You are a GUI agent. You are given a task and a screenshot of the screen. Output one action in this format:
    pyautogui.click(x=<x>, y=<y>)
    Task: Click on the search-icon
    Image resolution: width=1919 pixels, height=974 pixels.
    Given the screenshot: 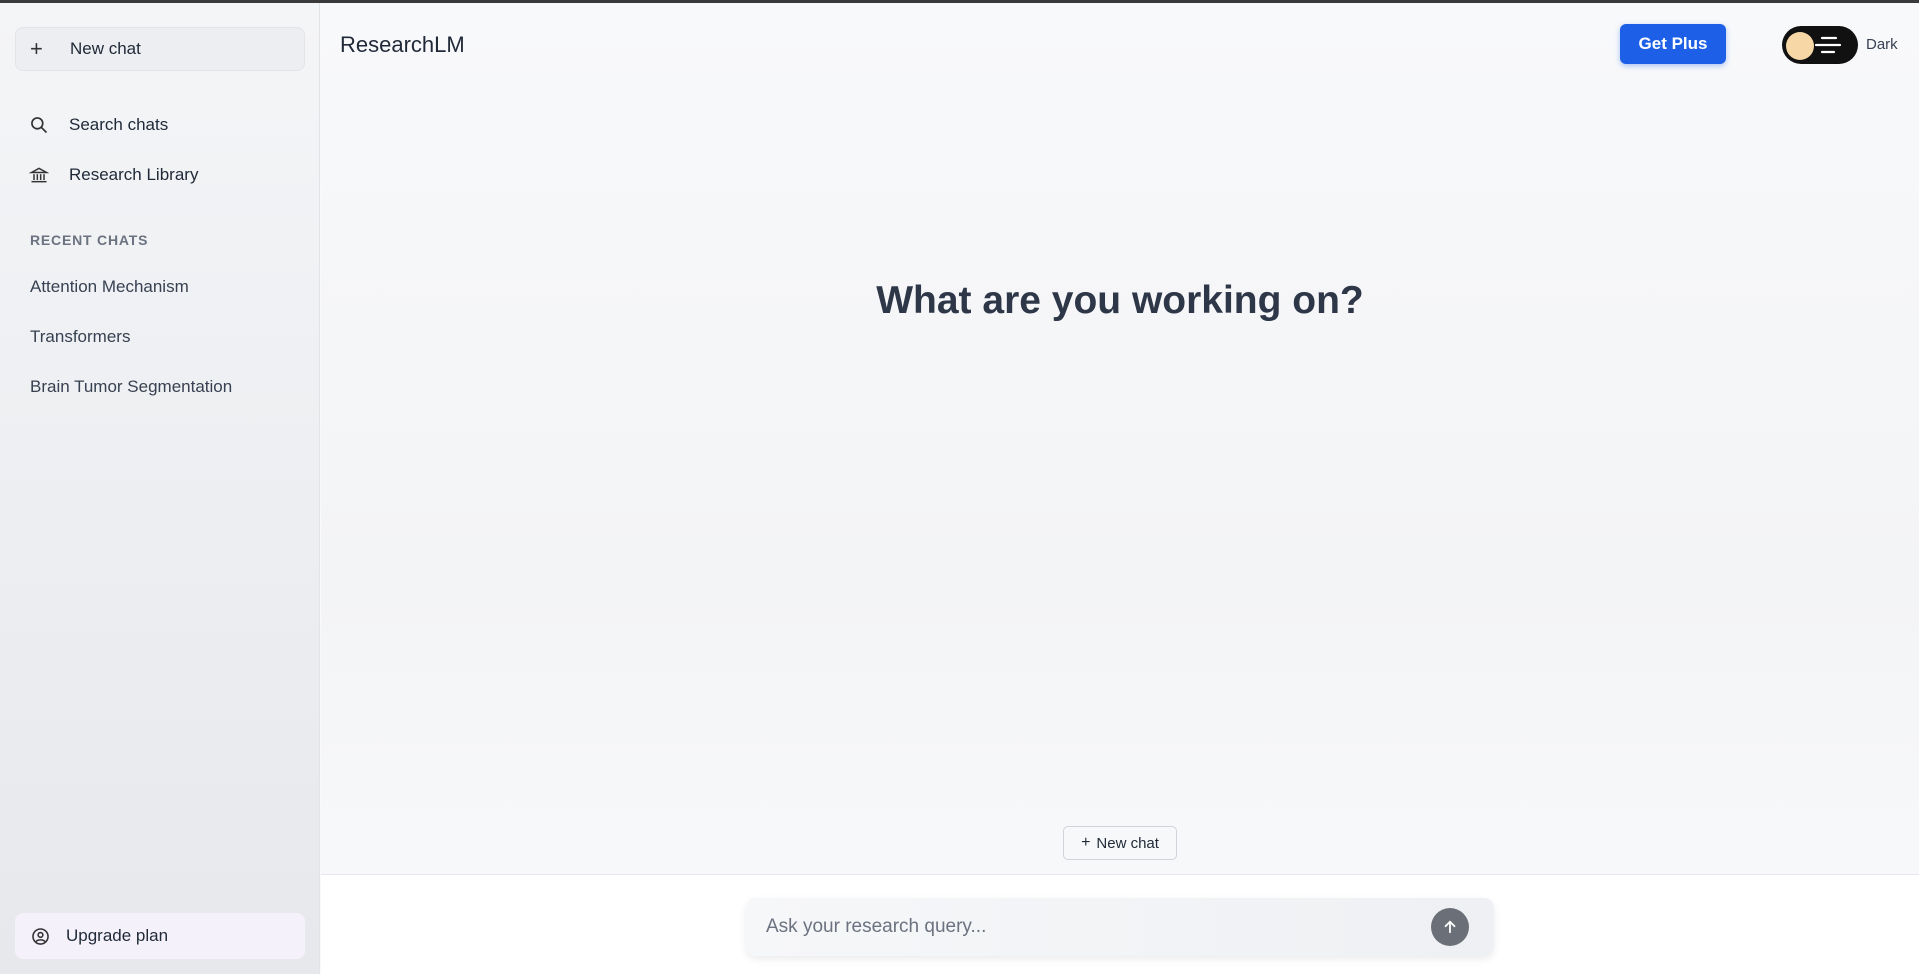 What is the action you would take?
    pyautogui.click(x=39, y=125)
    